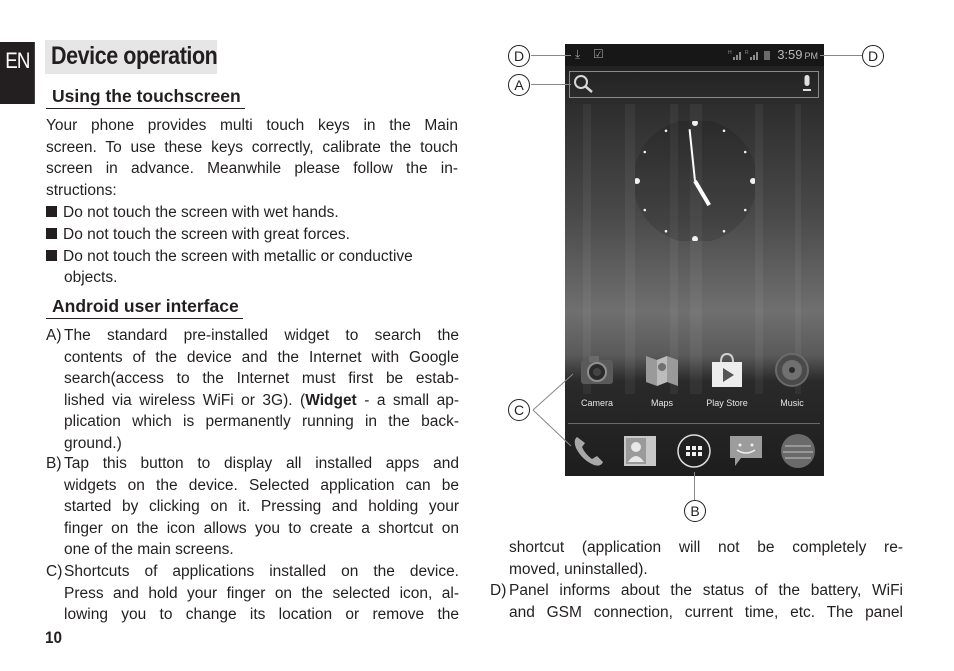 Image resolution: width=954 pixels, height=671 pixels. What do you see at coordinates (695, 511) in the screenshot?
I see `callout-b: B` at bounding box center [695, 511].